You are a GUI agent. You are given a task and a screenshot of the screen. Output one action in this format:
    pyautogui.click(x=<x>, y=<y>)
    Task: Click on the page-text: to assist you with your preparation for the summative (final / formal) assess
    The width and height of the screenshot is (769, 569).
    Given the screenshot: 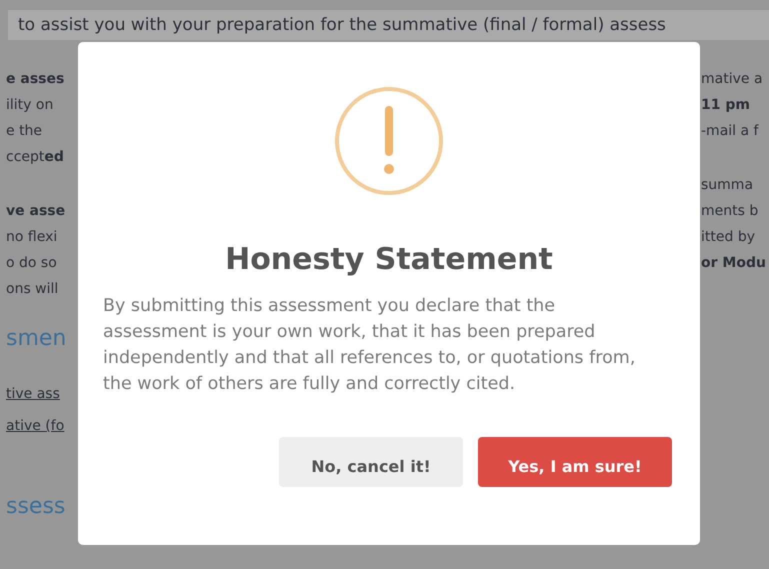 What is the action you would take?
    pyautogui.click(x=342, y=25)
    